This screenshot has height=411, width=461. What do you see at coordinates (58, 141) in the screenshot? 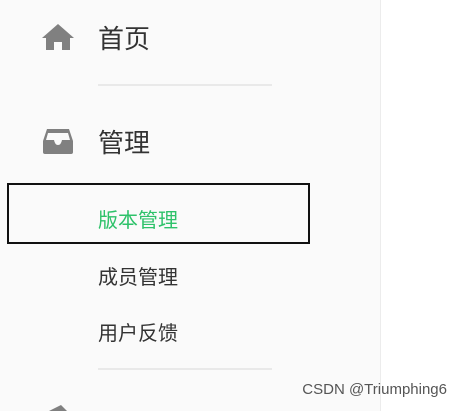
I see `inbox-icon` at bounding box center [58, 141].